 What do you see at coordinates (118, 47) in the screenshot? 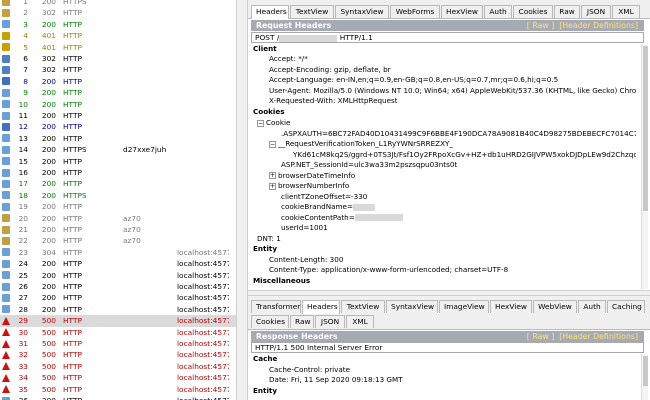
I see `session-row: 5 401 HTTP` at bounding box center [118, 47].